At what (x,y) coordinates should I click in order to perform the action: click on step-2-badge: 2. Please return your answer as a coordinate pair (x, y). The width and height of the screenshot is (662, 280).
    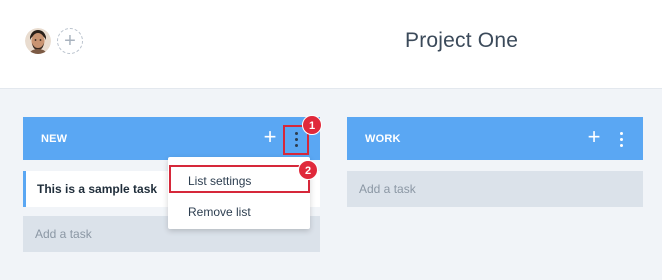
    Looking at the image, I should click on (308, 170).